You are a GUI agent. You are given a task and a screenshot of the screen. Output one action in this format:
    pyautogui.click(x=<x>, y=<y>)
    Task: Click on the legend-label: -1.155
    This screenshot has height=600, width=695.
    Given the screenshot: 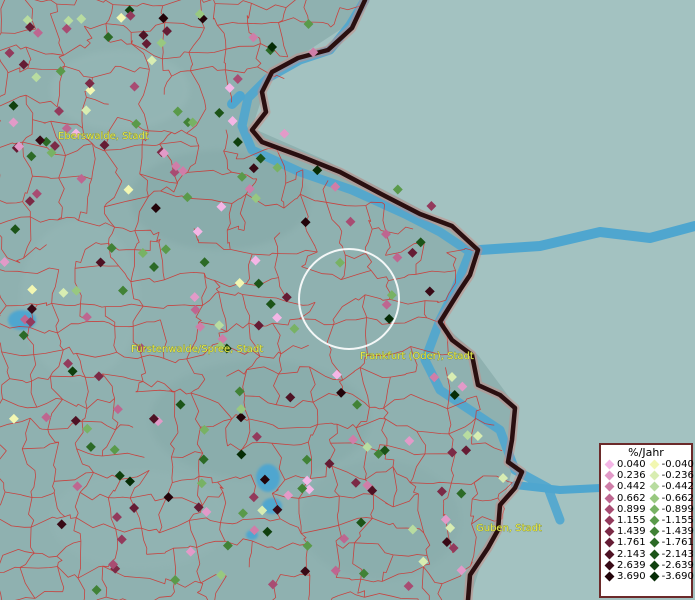 What is the action you would take?
    pyautogui.click(x=677, y=521)
    